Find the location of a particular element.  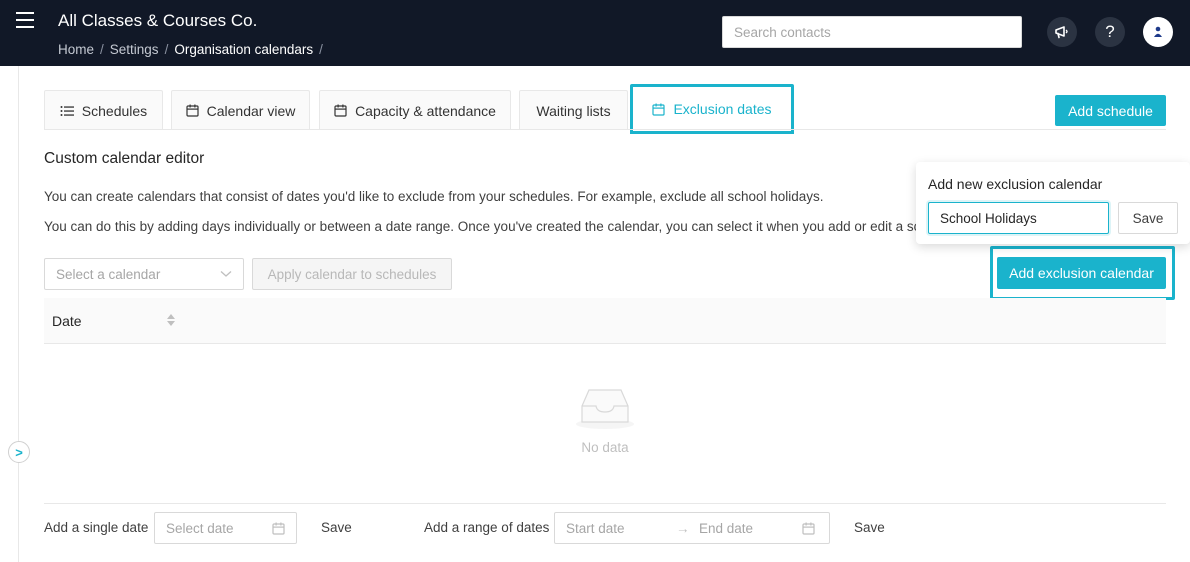

calendar-name-input is located at coordinates (1018, 218).